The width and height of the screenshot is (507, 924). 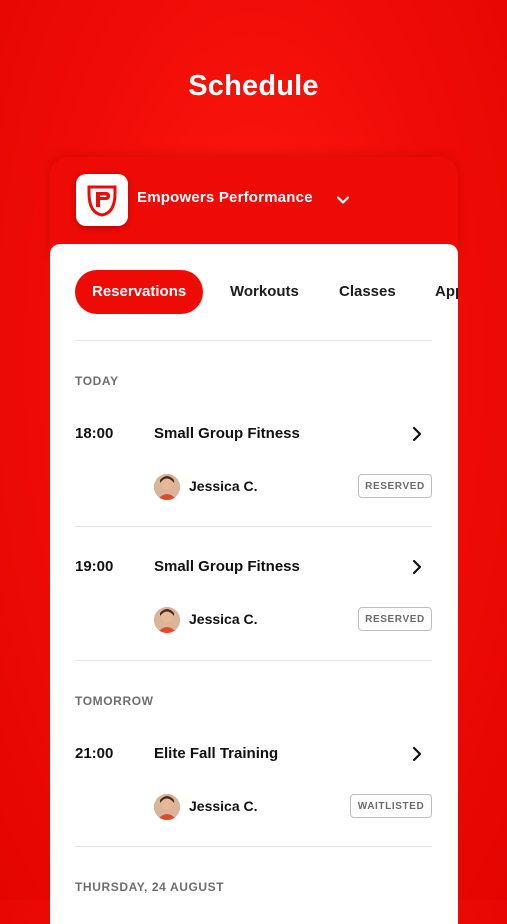 I want to click on section-label-tomorrow: TOMORROW, so click(x=114, y=701).